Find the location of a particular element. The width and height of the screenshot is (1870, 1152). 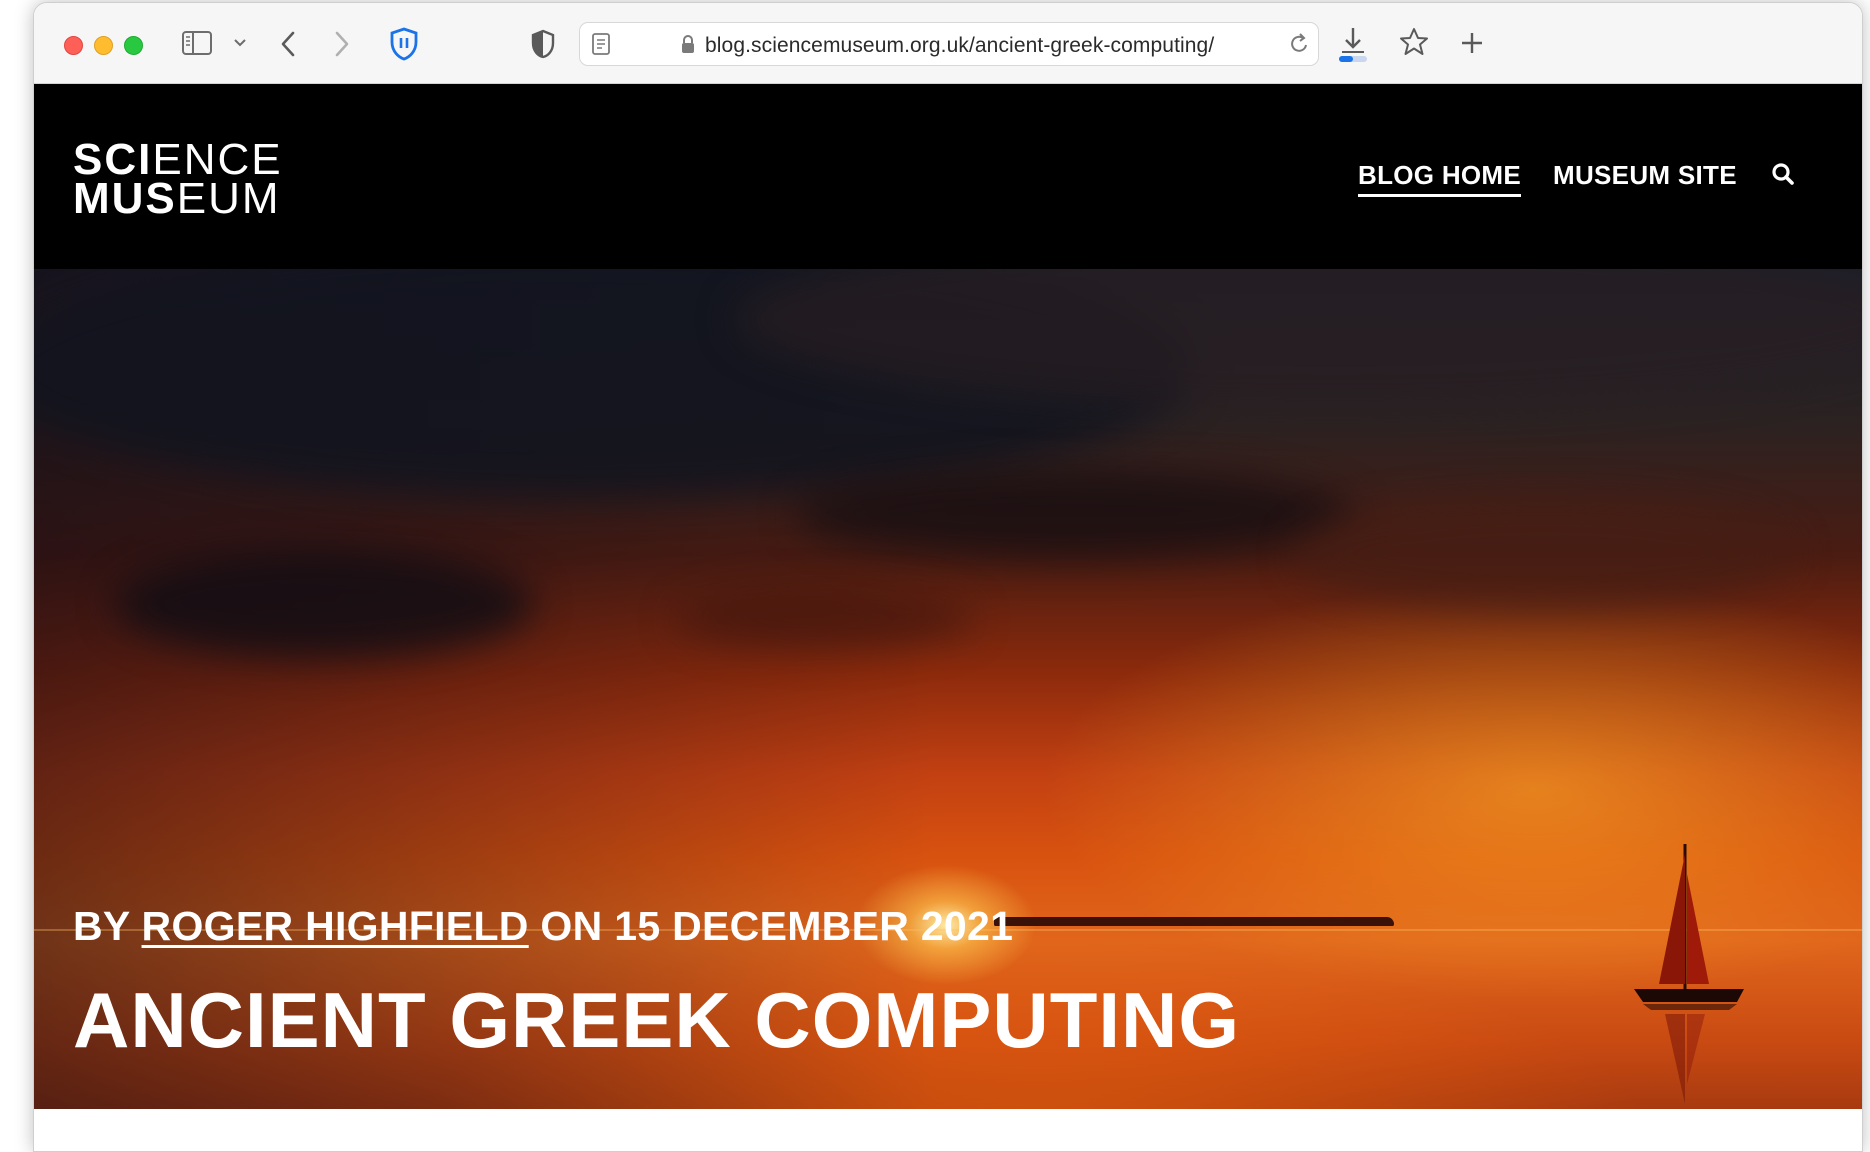

lock-icon is located at coordinates (688, 44).